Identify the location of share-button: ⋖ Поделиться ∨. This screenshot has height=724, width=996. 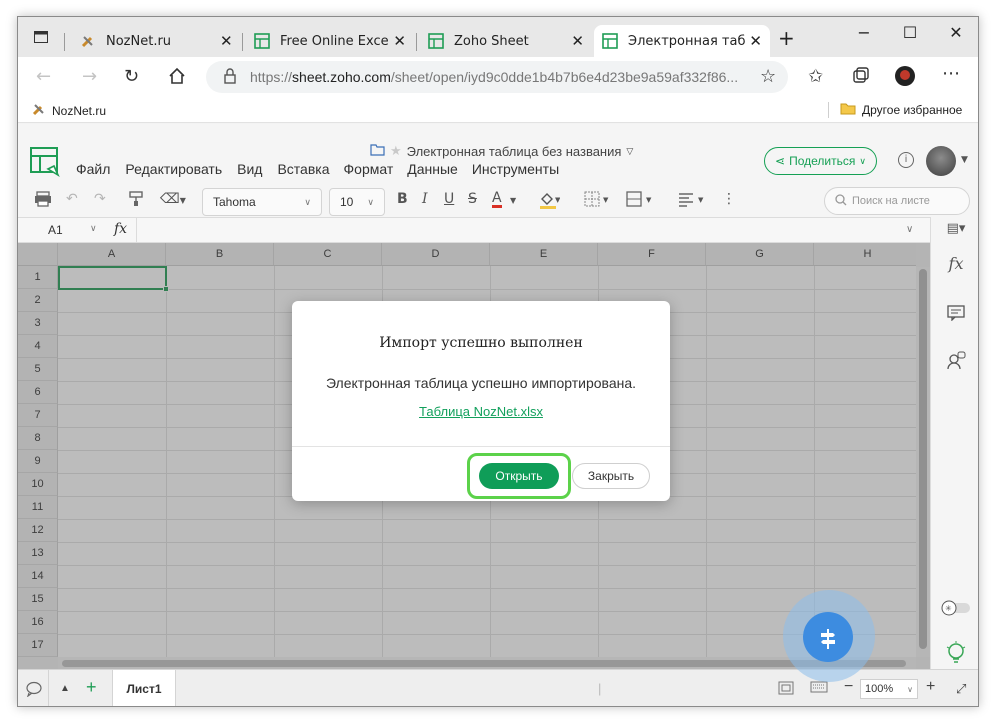
(820, 161).